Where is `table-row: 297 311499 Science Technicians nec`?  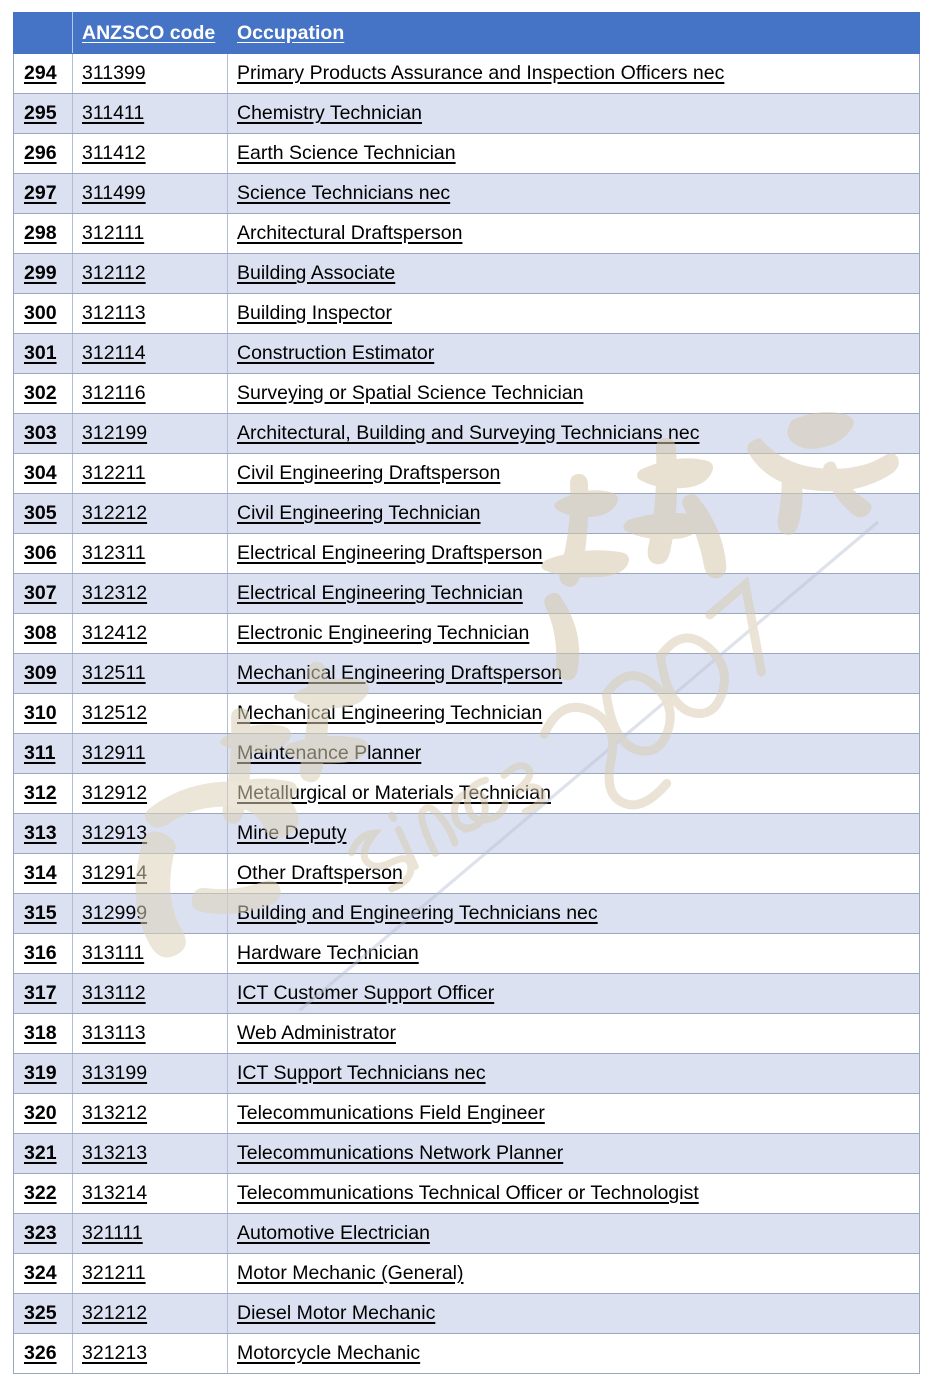
table-row: 297 311499 Science Technicians nec is located at coordinates (466, 193).